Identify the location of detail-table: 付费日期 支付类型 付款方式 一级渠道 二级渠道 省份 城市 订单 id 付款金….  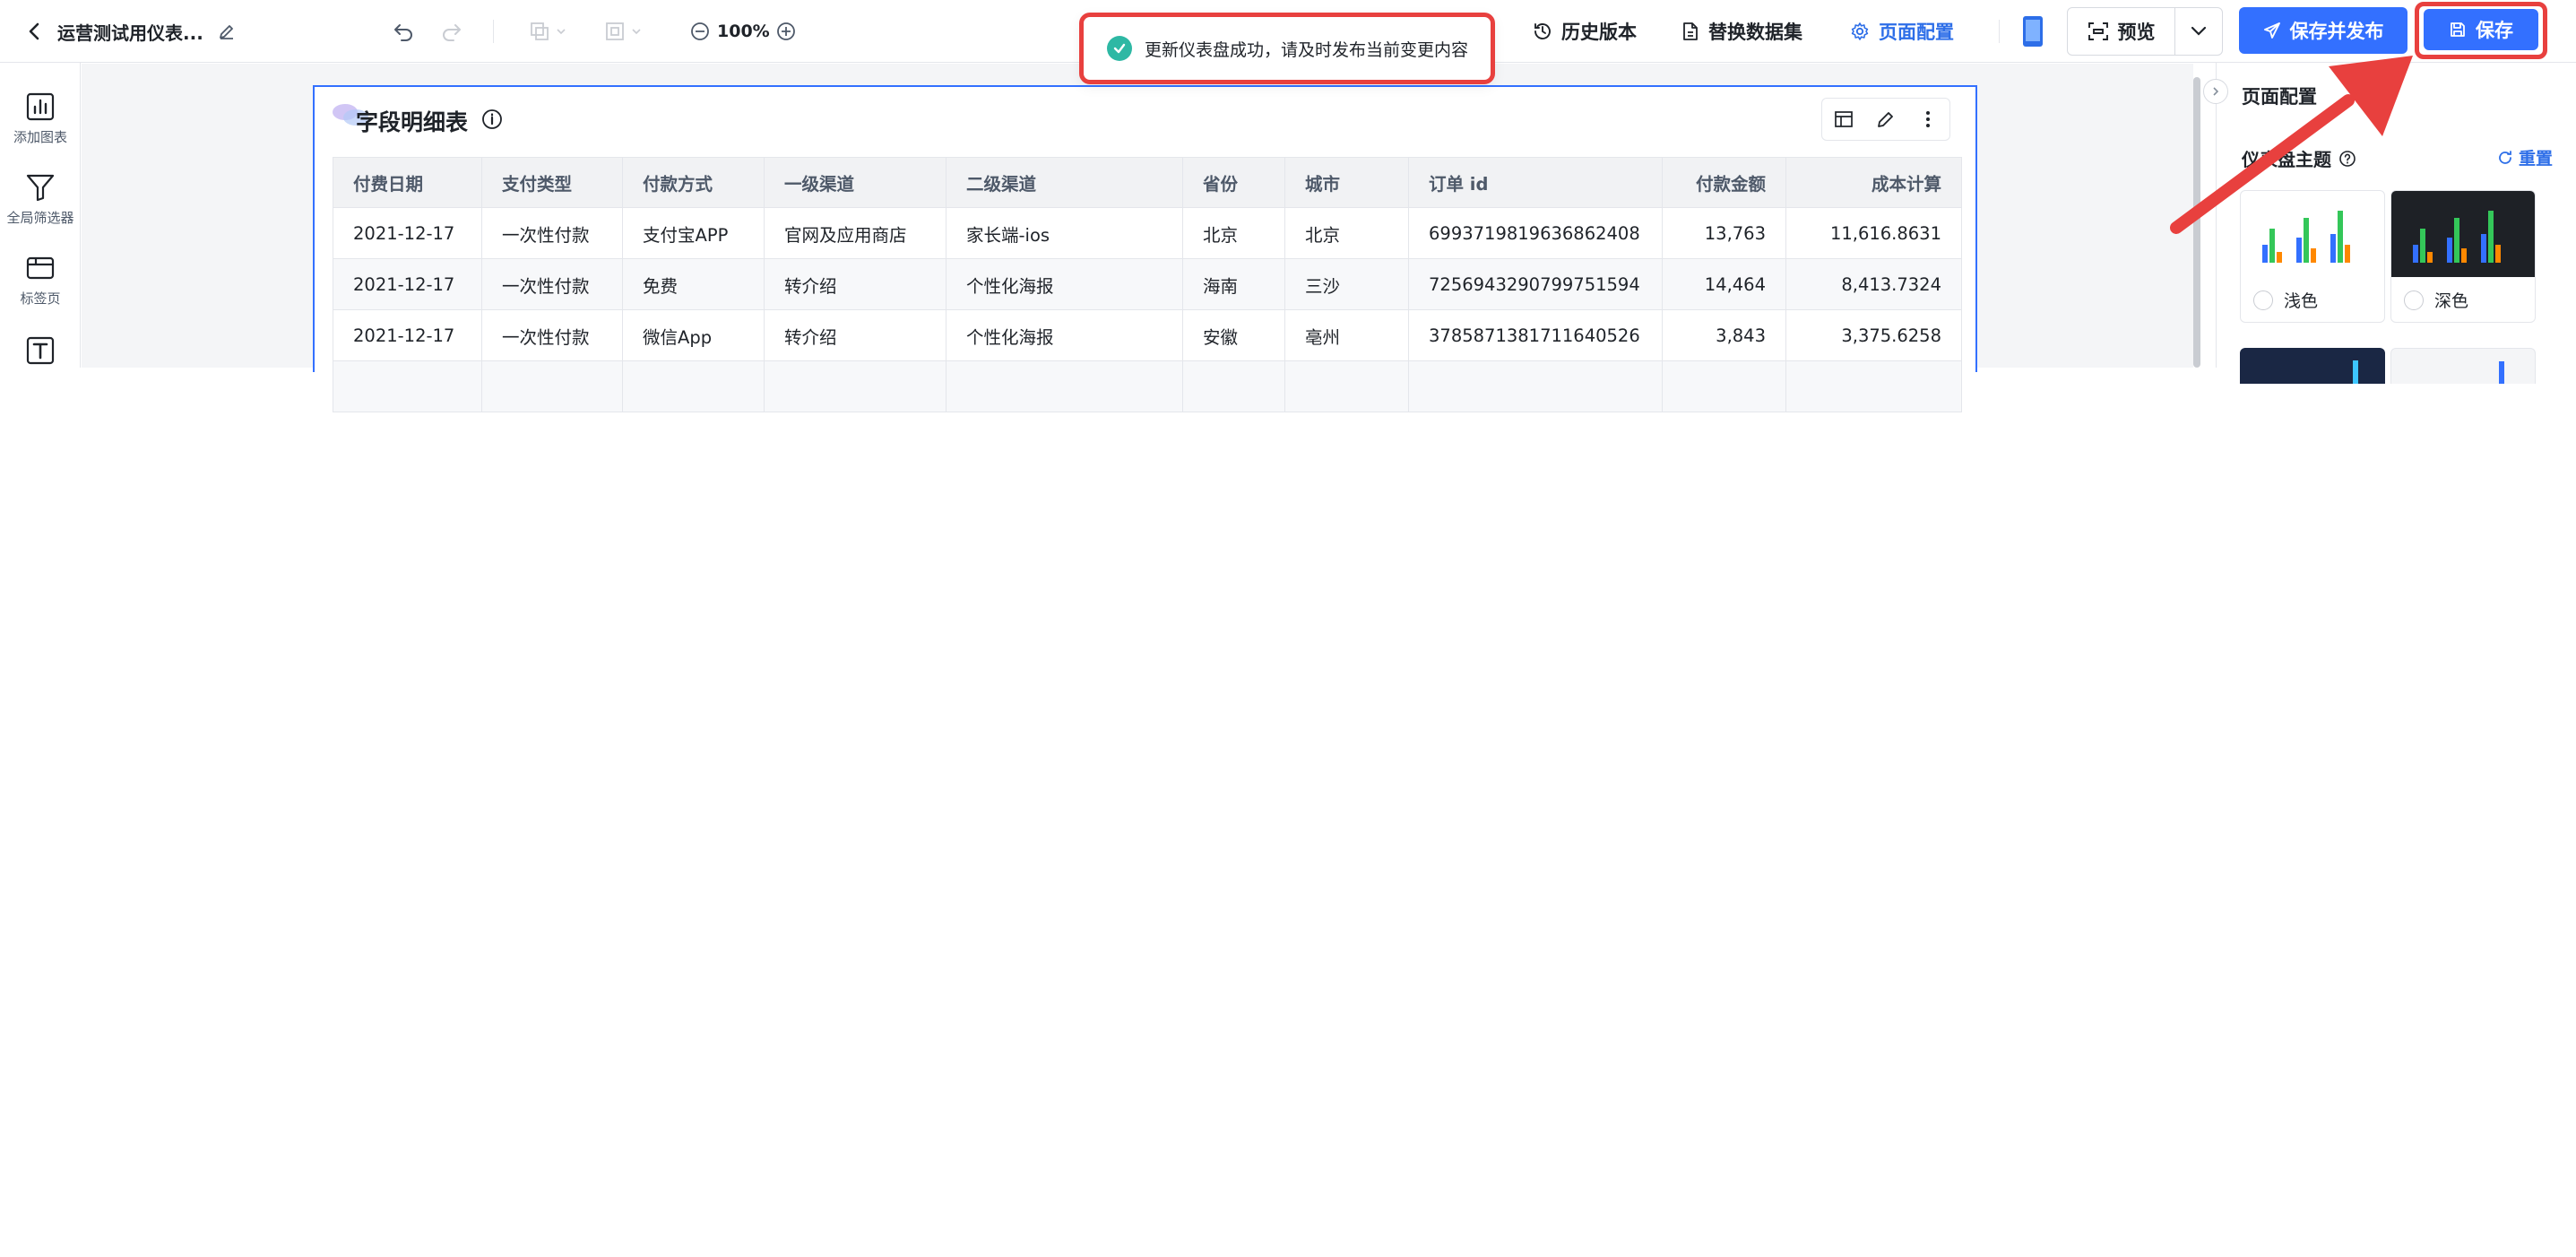
(1147, 285).